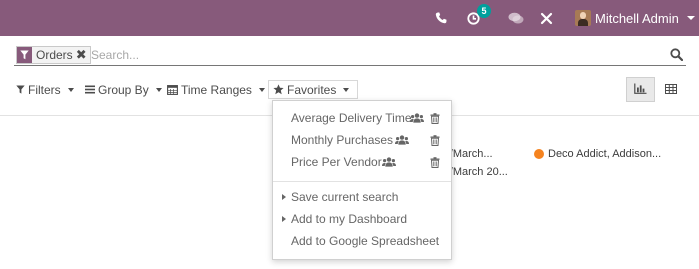 This screenshot has height=269, width=699. Describe the element at coordinates (83, 55) in the screenshot. I see `close-icon: ✖` at that location.